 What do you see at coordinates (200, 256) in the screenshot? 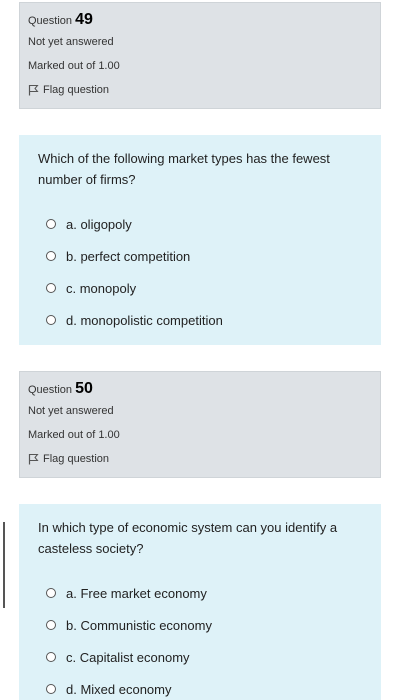
I see `answer-option-b: b. perfect competition` at bounding box center [200, 256].